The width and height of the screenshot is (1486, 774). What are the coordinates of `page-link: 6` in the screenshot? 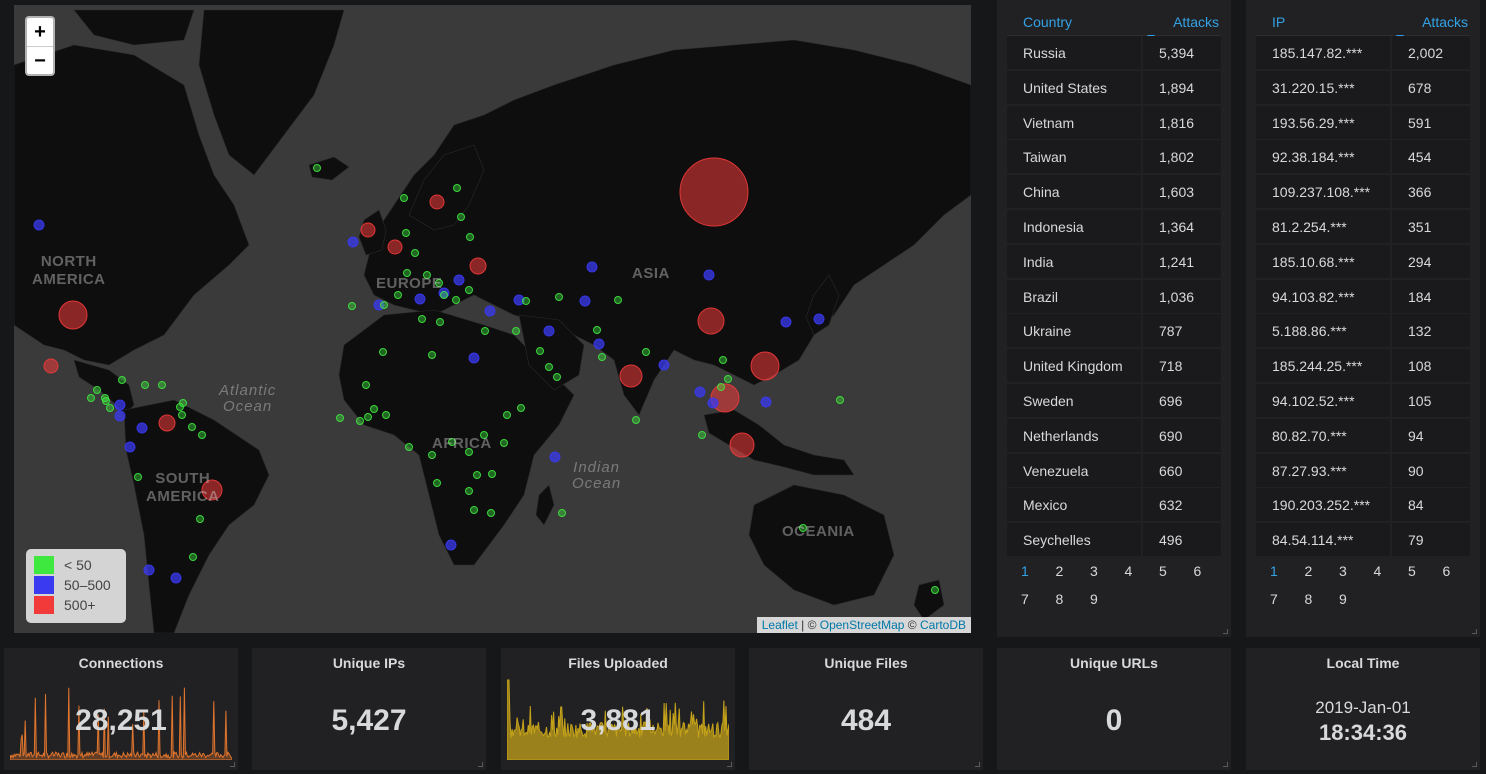 It's located at (1197, 571).